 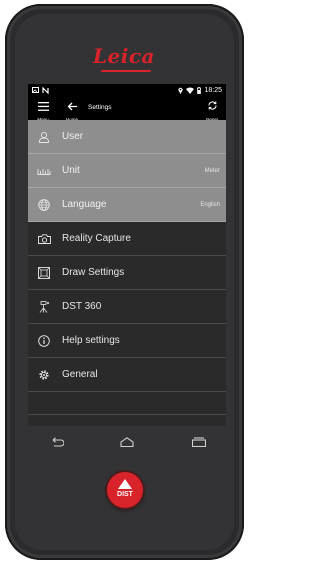 I want to click on back-arrow-icon, so click(x=72, y=106).